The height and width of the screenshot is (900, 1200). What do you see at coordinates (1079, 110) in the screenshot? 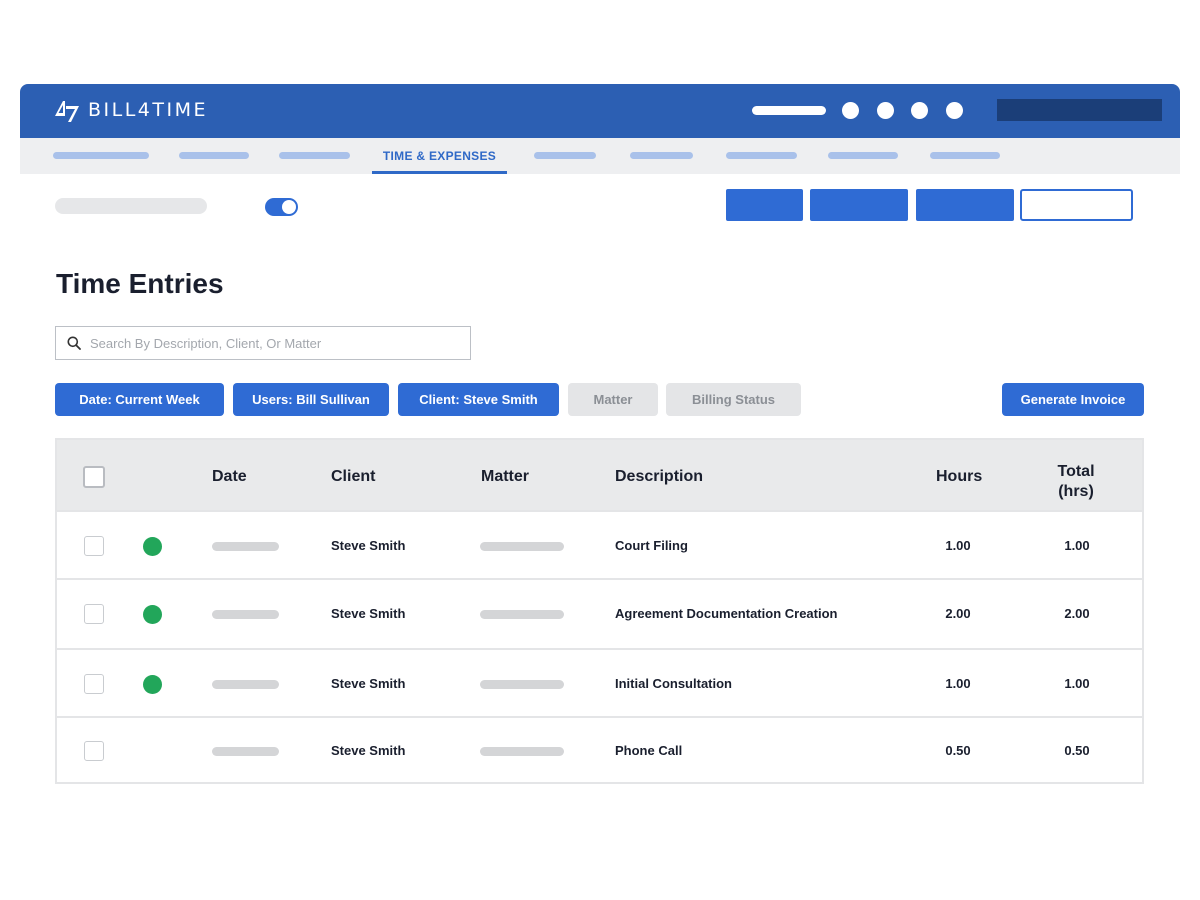
I see `user-account-area` at bounding box center [1079, 110].